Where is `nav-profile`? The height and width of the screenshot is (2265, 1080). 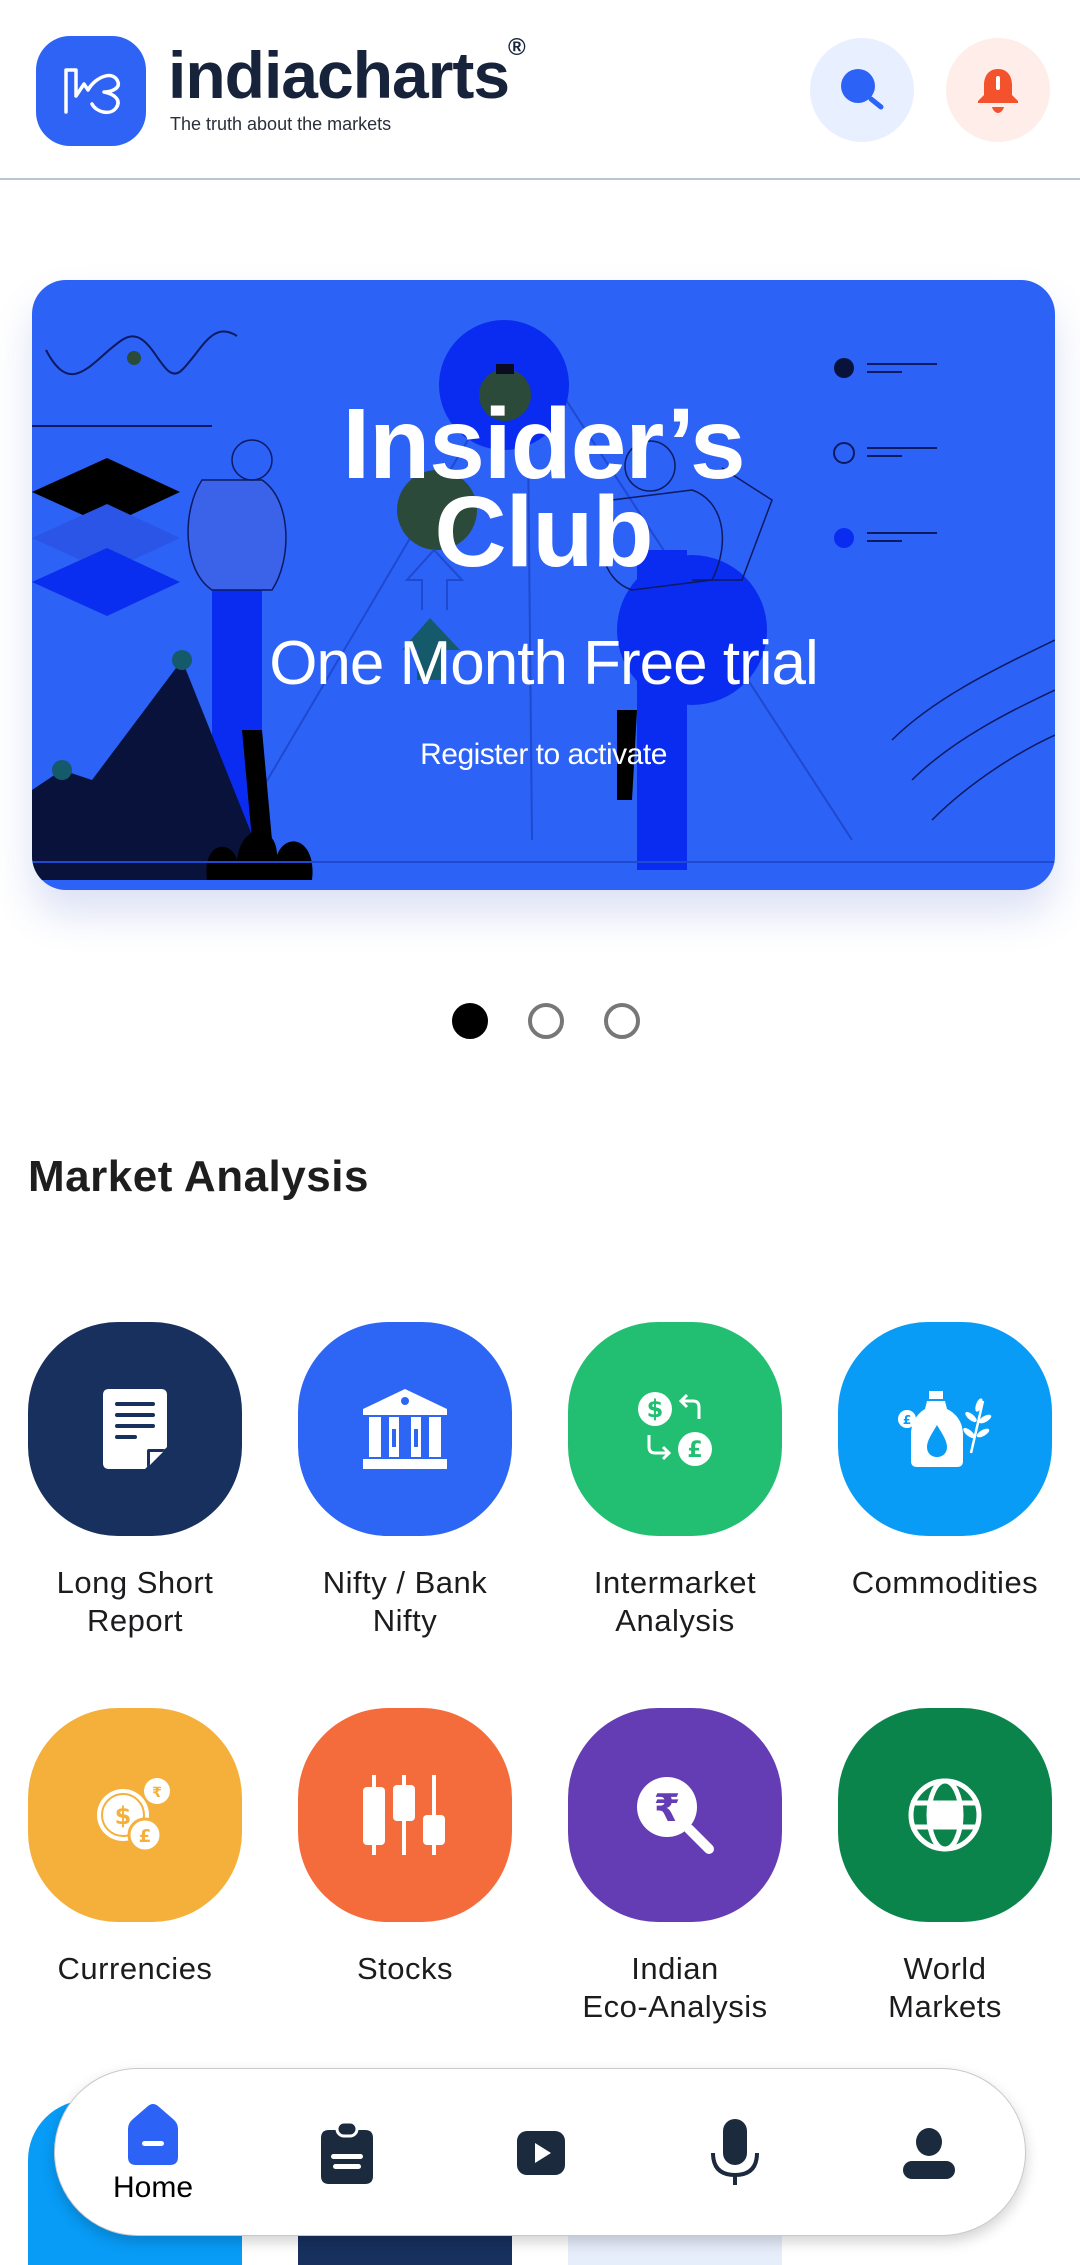 nav-profile is located at coordinates (929, 2153).